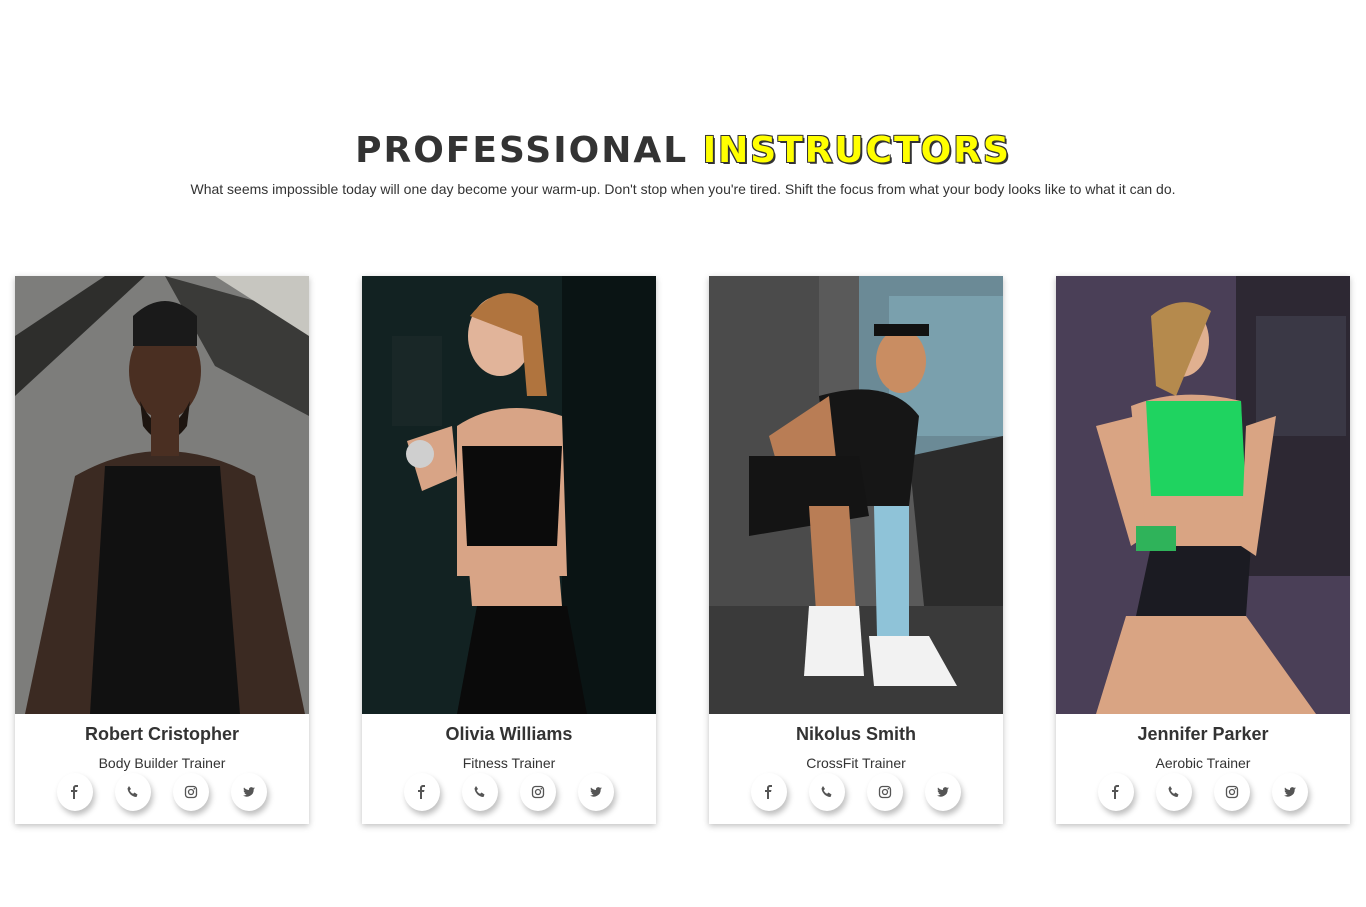 The width and height of the screenshot is (1366, 907). What do you see at coordinates (1203, 734) in the screenshot?
I see `trainer-name: Jennifer Parker` at bounding box center [1203, 734].